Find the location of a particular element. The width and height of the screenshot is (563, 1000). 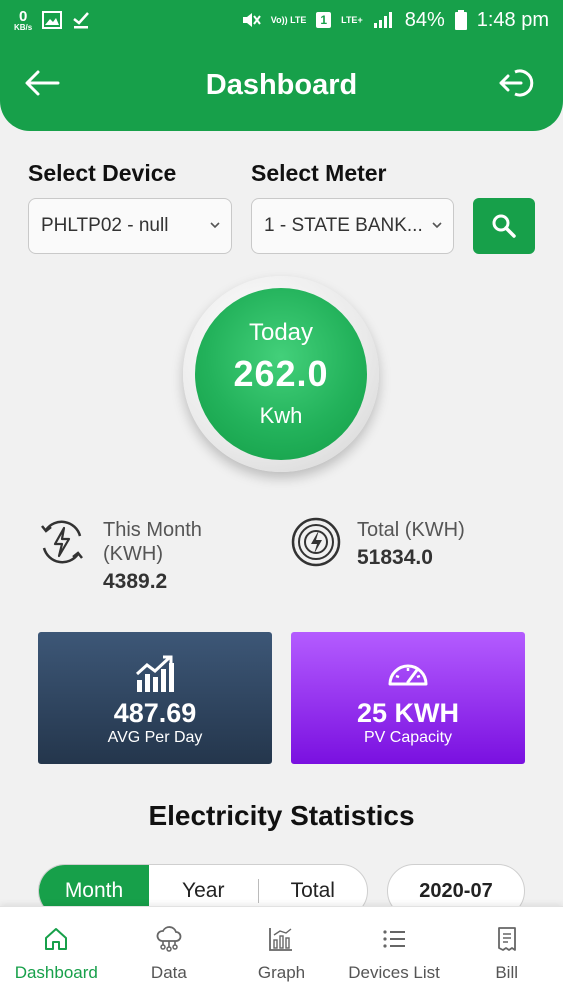

page-title: Dashboard is located at coordinates (281, 85).